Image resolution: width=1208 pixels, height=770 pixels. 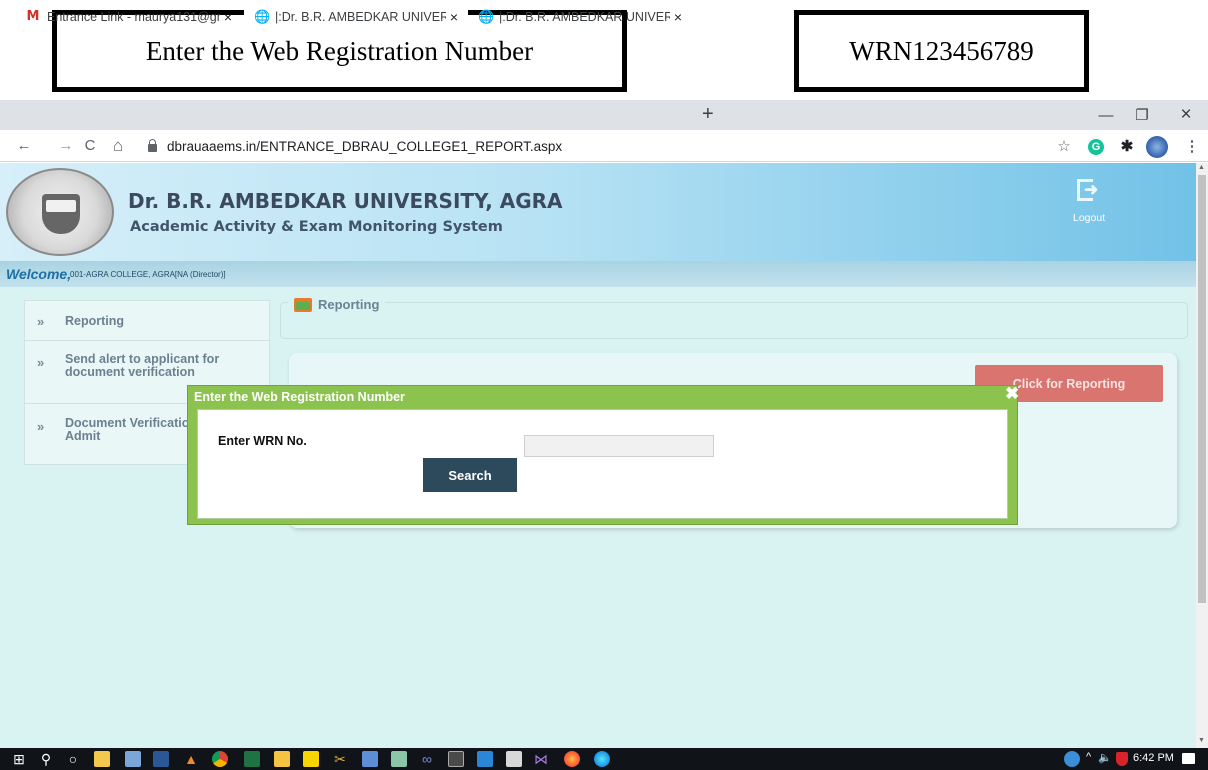 I want to click on wrn-input, so click(x=619, y=446).